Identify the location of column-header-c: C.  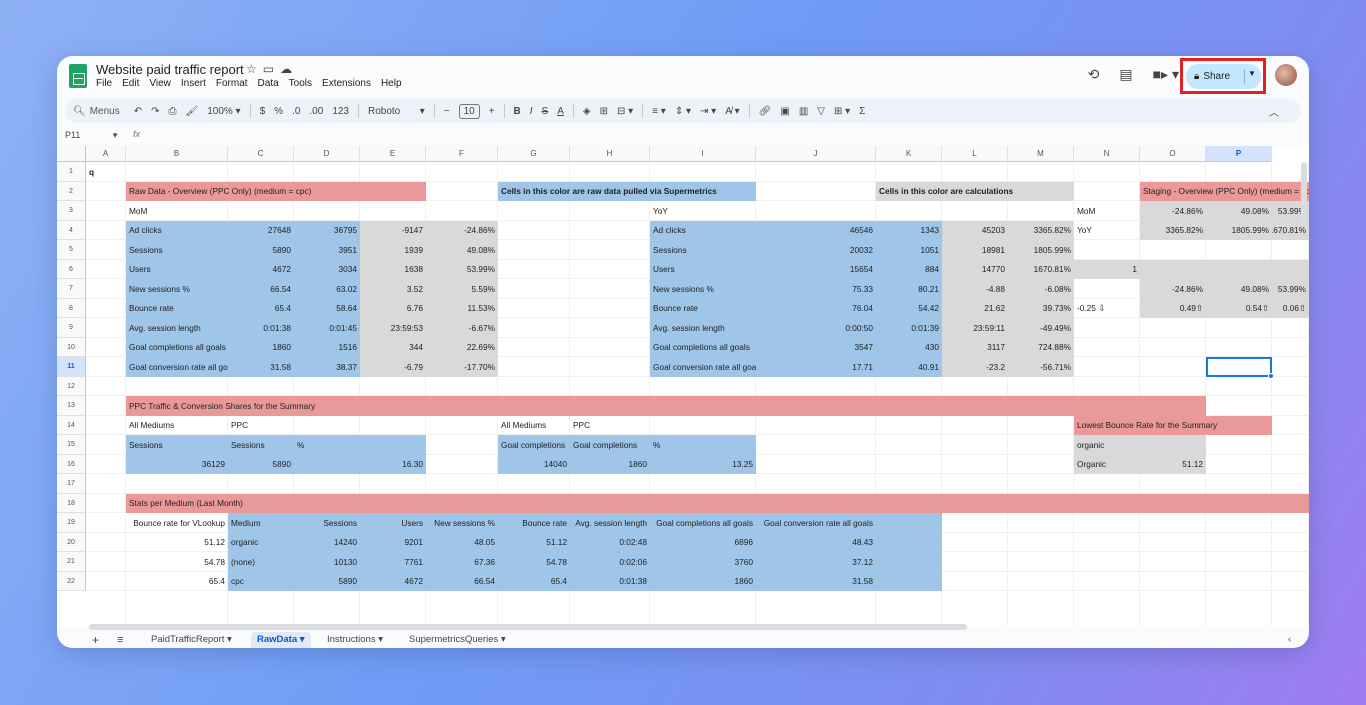
(261, 154).